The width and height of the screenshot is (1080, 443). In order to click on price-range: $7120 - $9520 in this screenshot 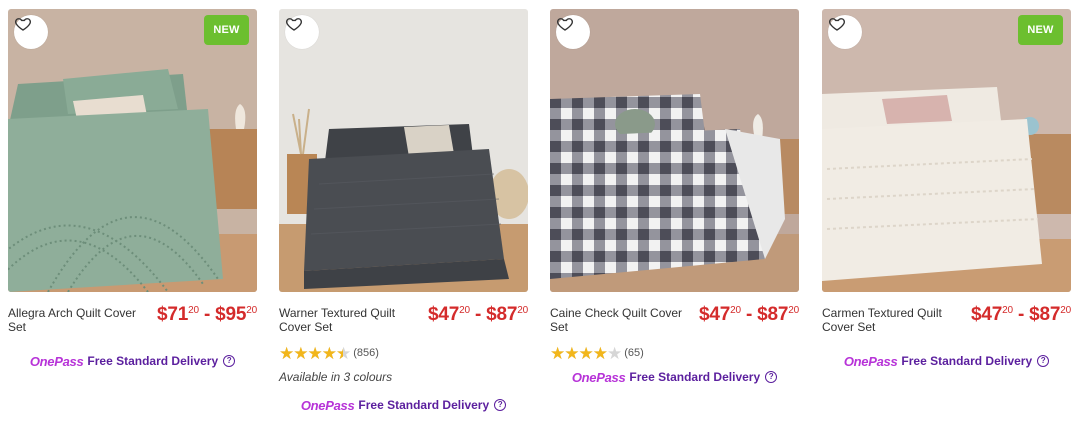, I will do `click(207, 314)`.